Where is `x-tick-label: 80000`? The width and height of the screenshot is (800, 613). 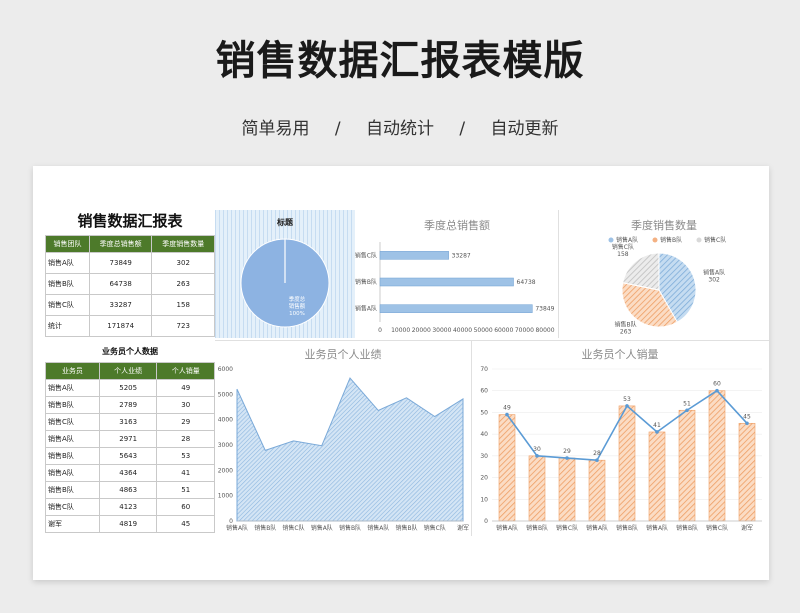
x-tick-label: 80000 is located at coordinates (544, 330).